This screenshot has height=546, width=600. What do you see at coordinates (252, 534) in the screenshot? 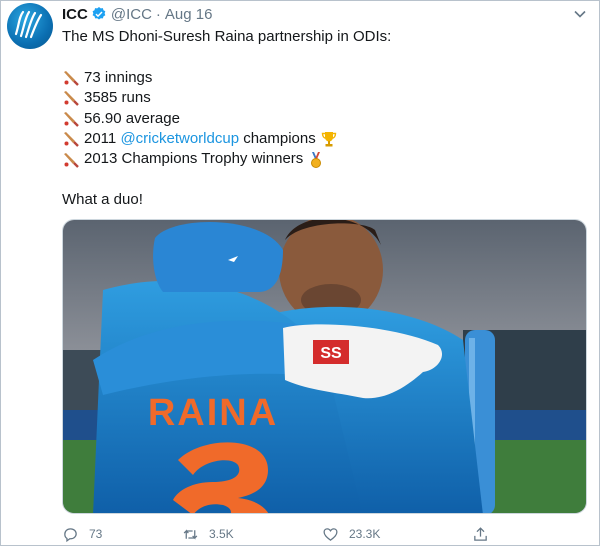
I see `retweet-button: 3.5K` at bounding box center [252, 534].